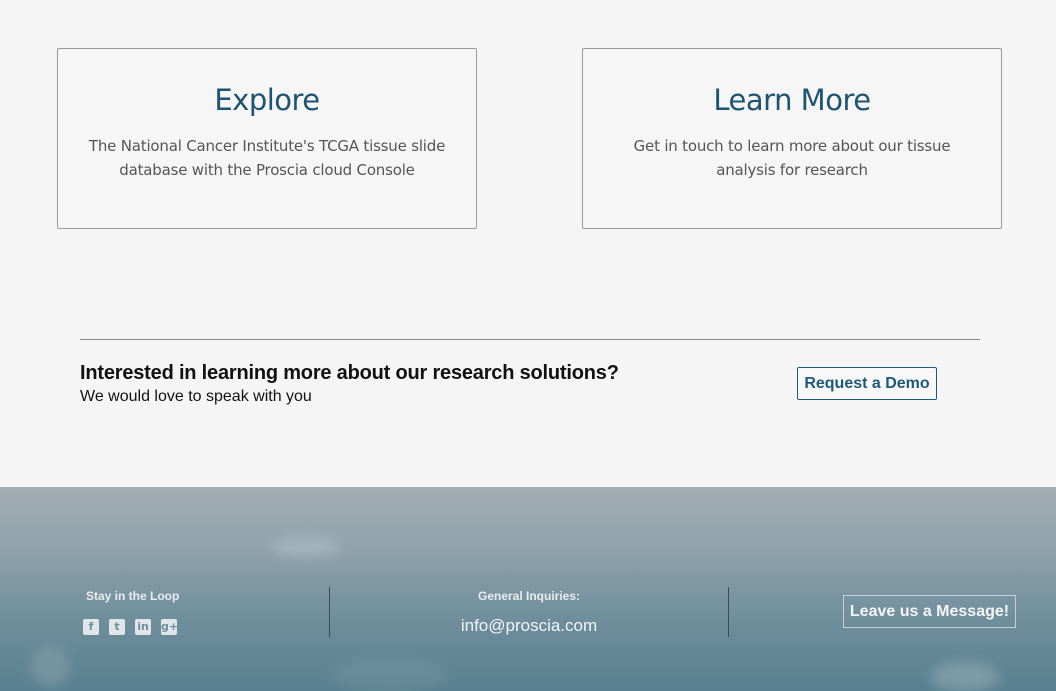  I want to click on google-plus-icon: g+, so click(169, 627).